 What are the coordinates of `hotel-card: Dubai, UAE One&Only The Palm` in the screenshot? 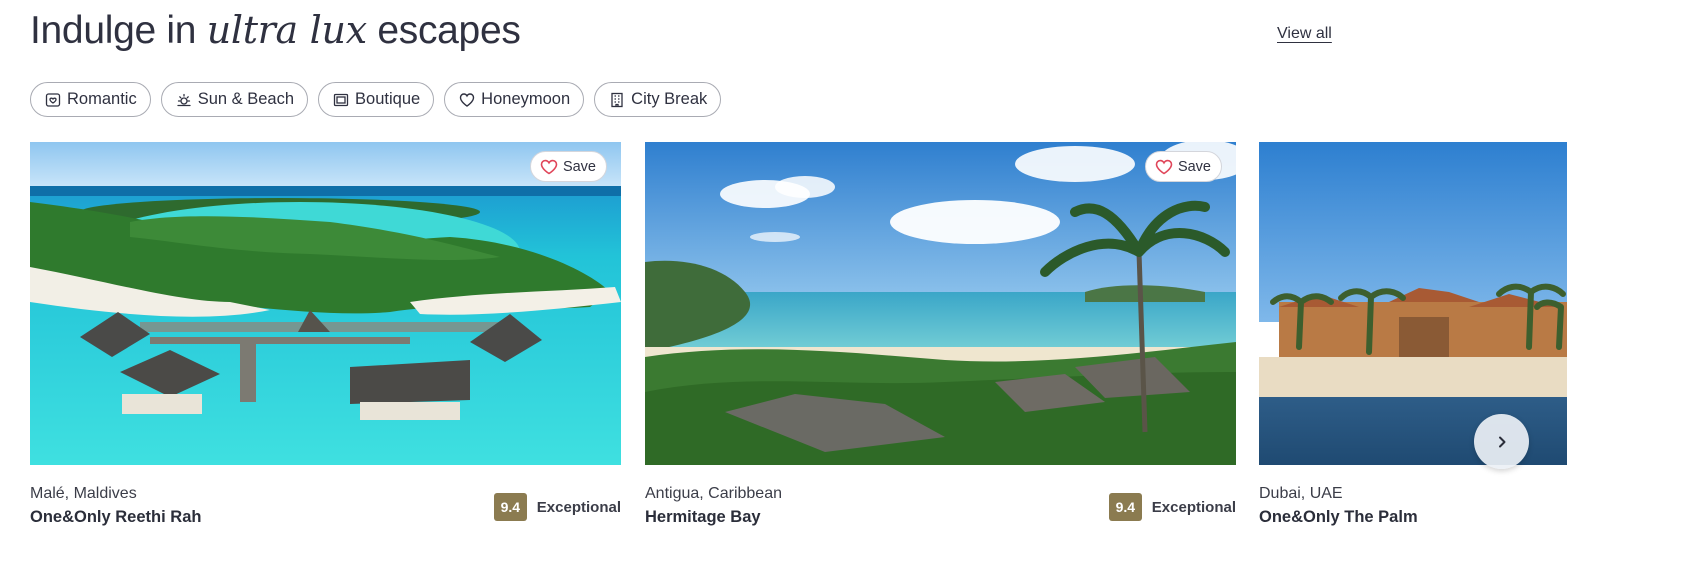 It's located at (1413, 342).